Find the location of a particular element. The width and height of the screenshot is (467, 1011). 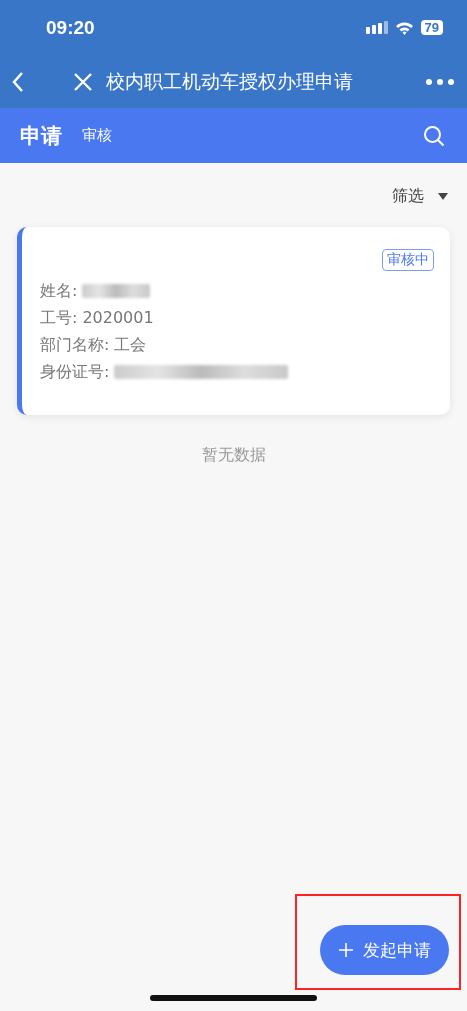

tab: 申请 is located at coordinates (41, 135).